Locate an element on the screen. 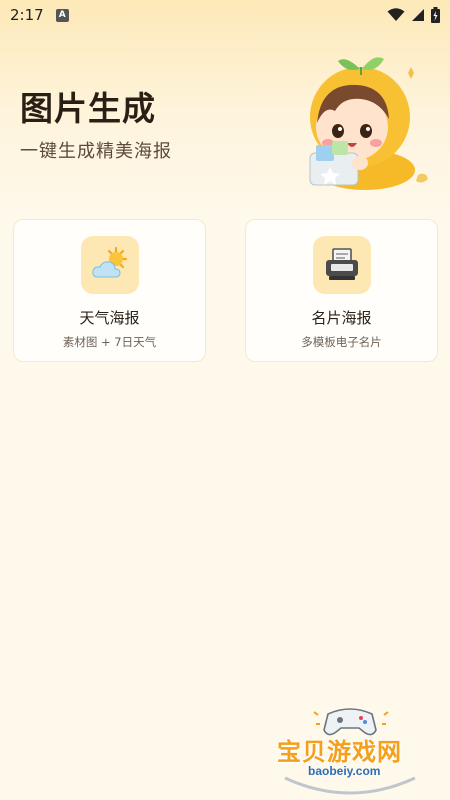  weather-poster-title: 天气海报 is located at coordinates (109, 318).